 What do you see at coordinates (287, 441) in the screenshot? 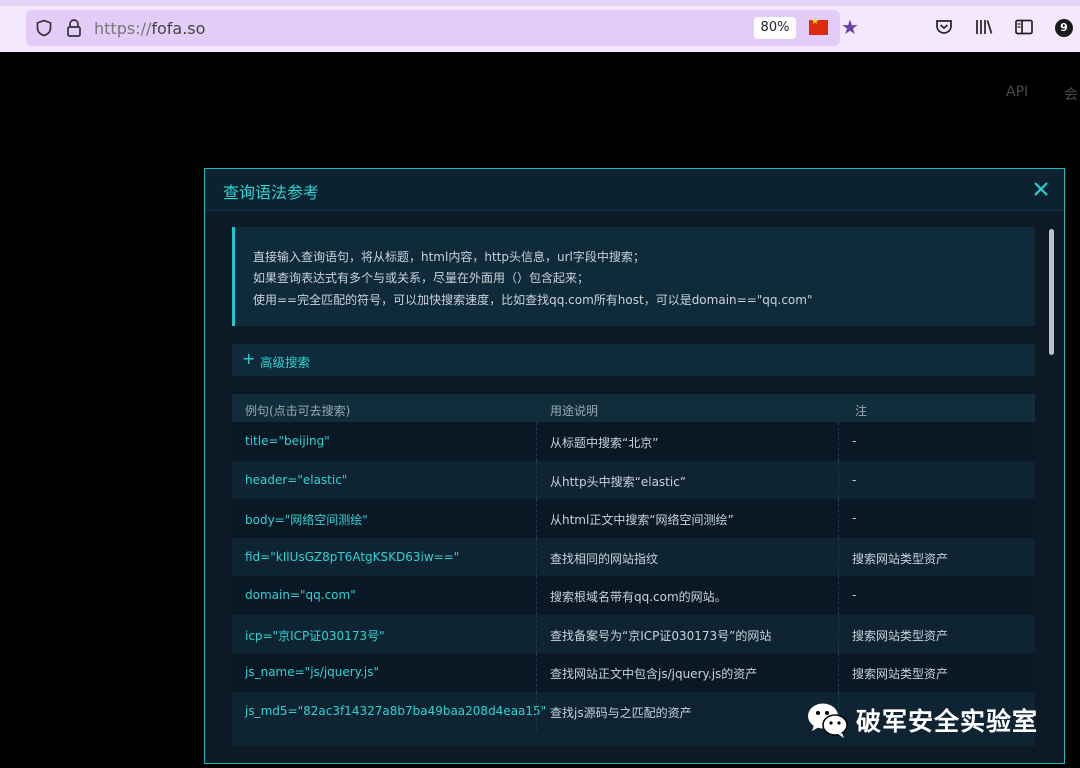
I see `example-query-link: title="beijing"` at bounding box center [287, 441].